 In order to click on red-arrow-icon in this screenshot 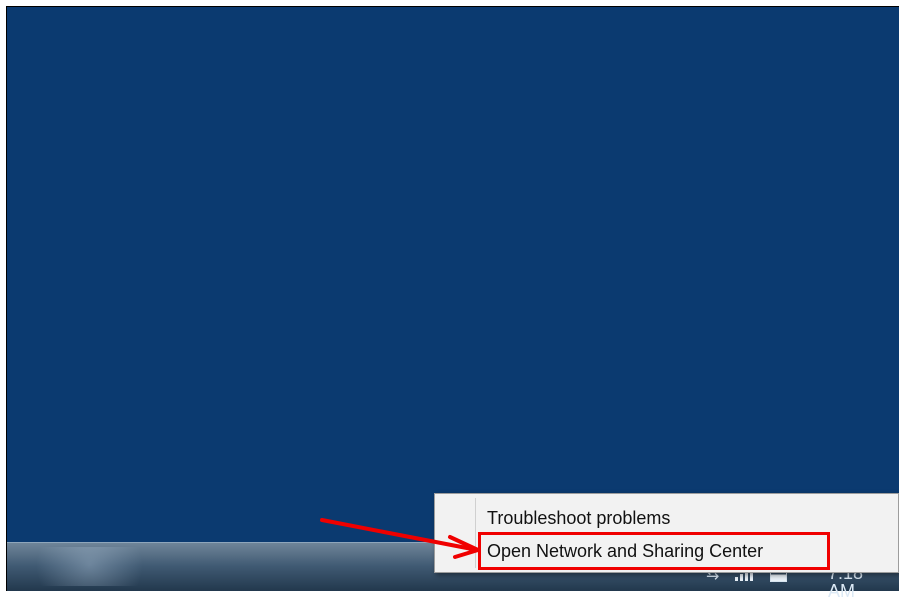, I will do `click(400, 538)`.